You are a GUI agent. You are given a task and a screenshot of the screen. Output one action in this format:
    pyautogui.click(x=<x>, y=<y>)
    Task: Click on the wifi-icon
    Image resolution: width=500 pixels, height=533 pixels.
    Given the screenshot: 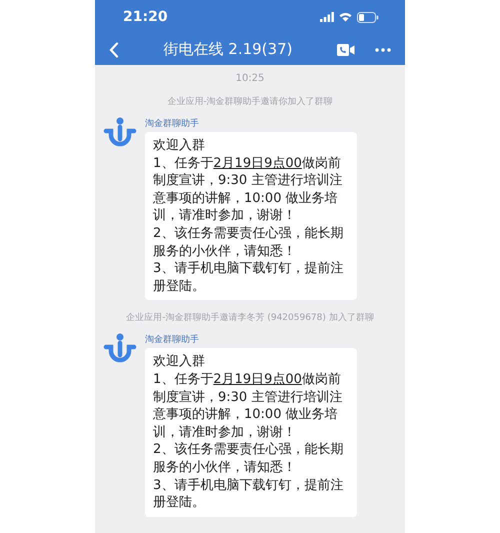 What is the action you would take?
    pyautogui.click(x=345, y=17)
    